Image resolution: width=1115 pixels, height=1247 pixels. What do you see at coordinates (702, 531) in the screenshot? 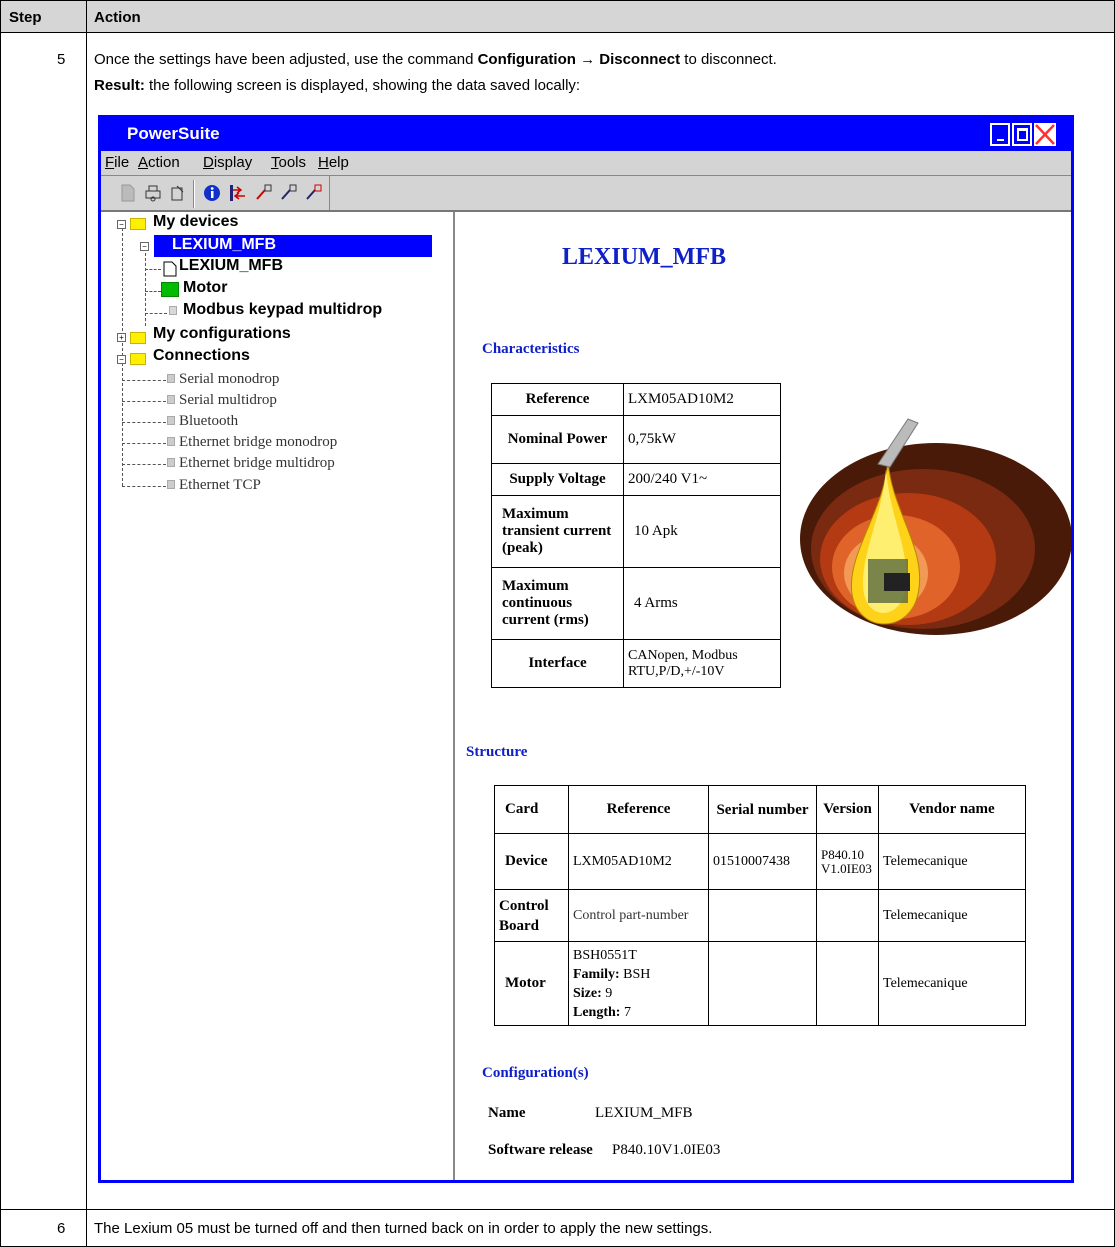
I see `table-cell: 10 Apk` at bounding box center [702, 531].